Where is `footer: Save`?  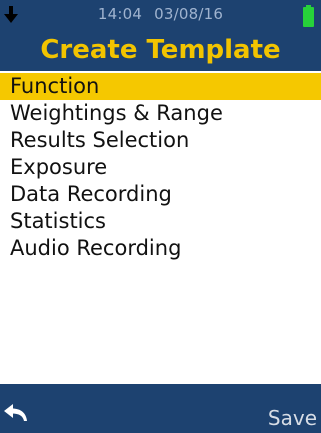 footer: Save is located at coordinates (160, 408).